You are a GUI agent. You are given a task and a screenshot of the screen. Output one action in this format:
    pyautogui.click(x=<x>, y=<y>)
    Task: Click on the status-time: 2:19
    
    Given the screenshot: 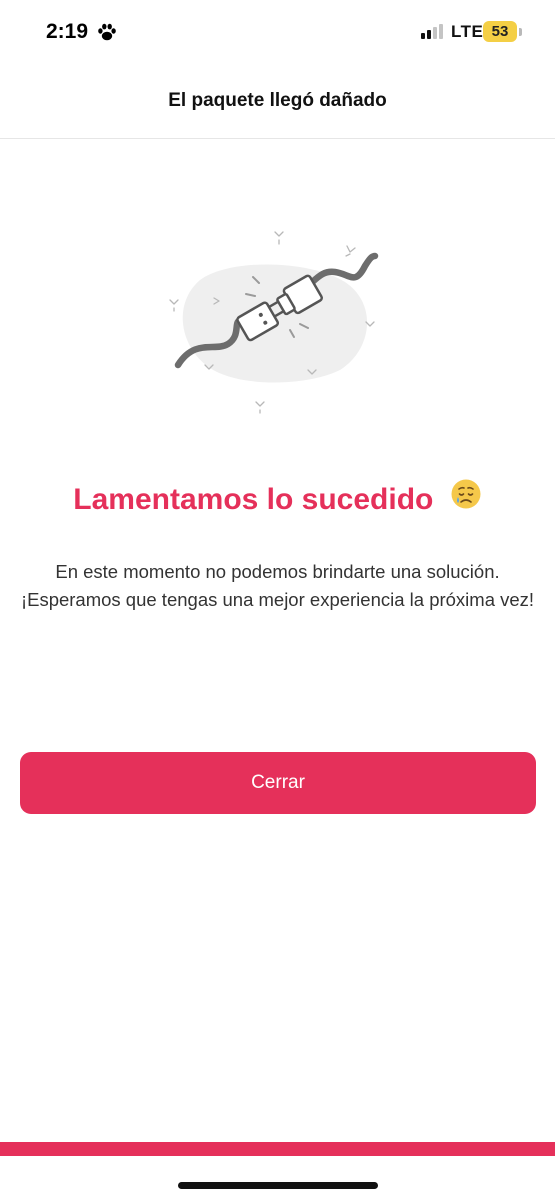 What is the action you would take?
    pyautogui.click(x=67, y=31)
    